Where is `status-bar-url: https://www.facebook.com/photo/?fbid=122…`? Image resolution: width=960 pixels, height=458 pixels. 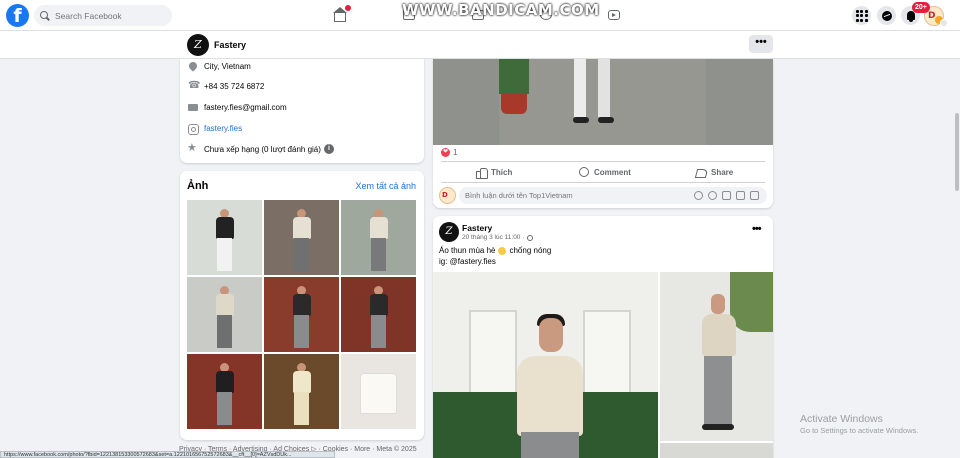
status-bar-url: https://www.facebook.com/photo/?fbid=122… is located at coordinates (167, 454).